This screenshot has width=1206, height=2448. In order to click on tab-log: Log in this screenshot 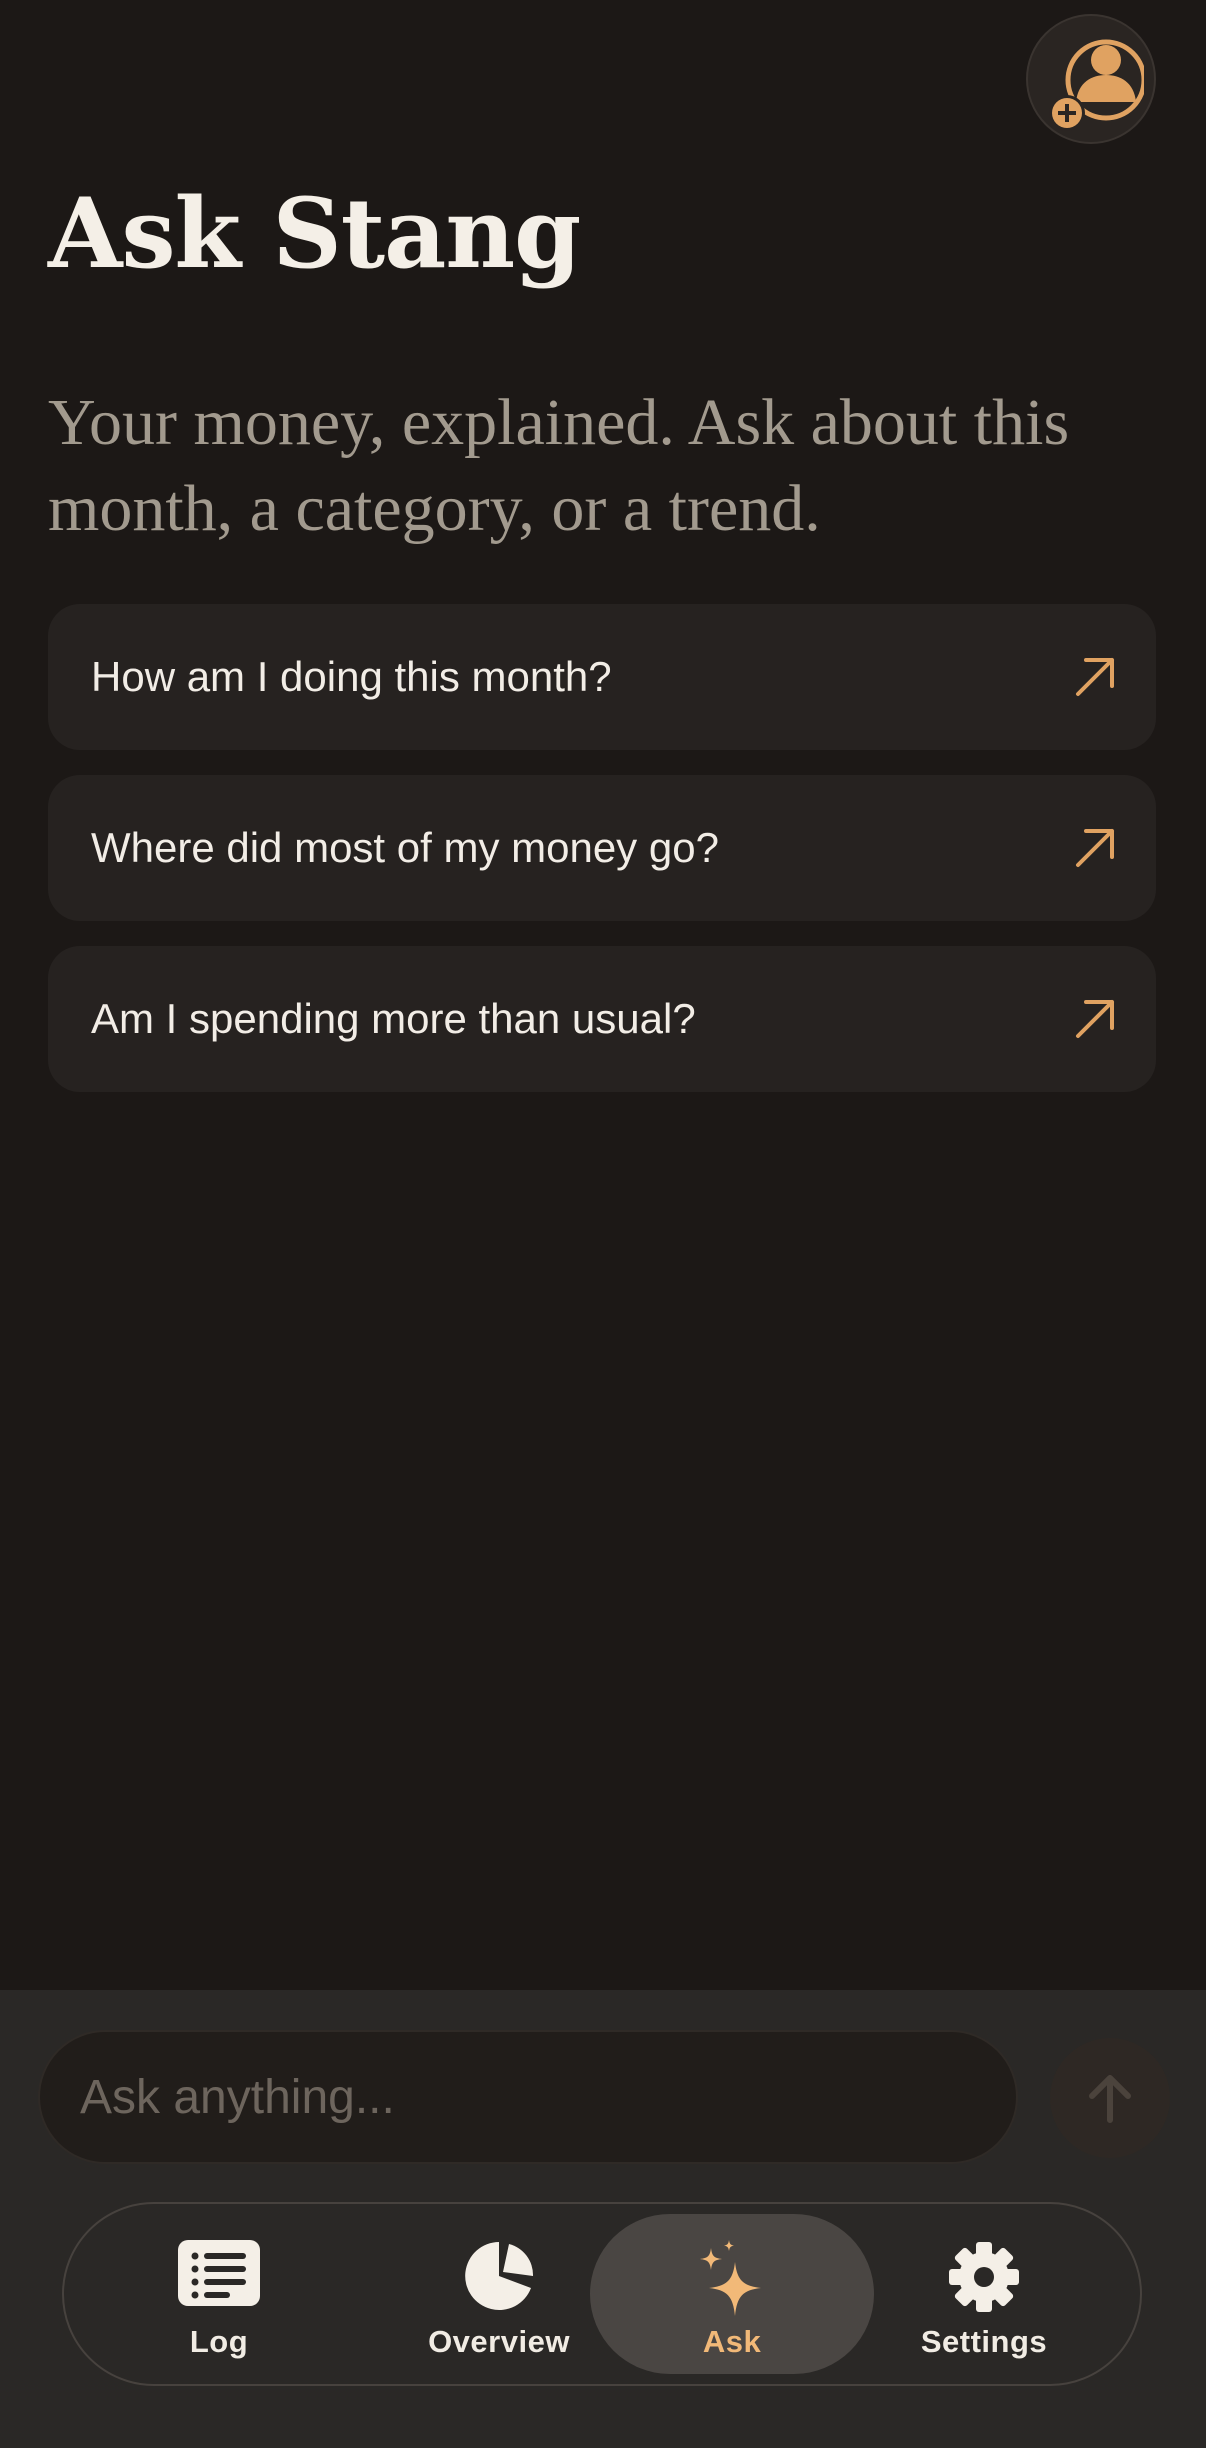, I will do `click(219, 2294)`.